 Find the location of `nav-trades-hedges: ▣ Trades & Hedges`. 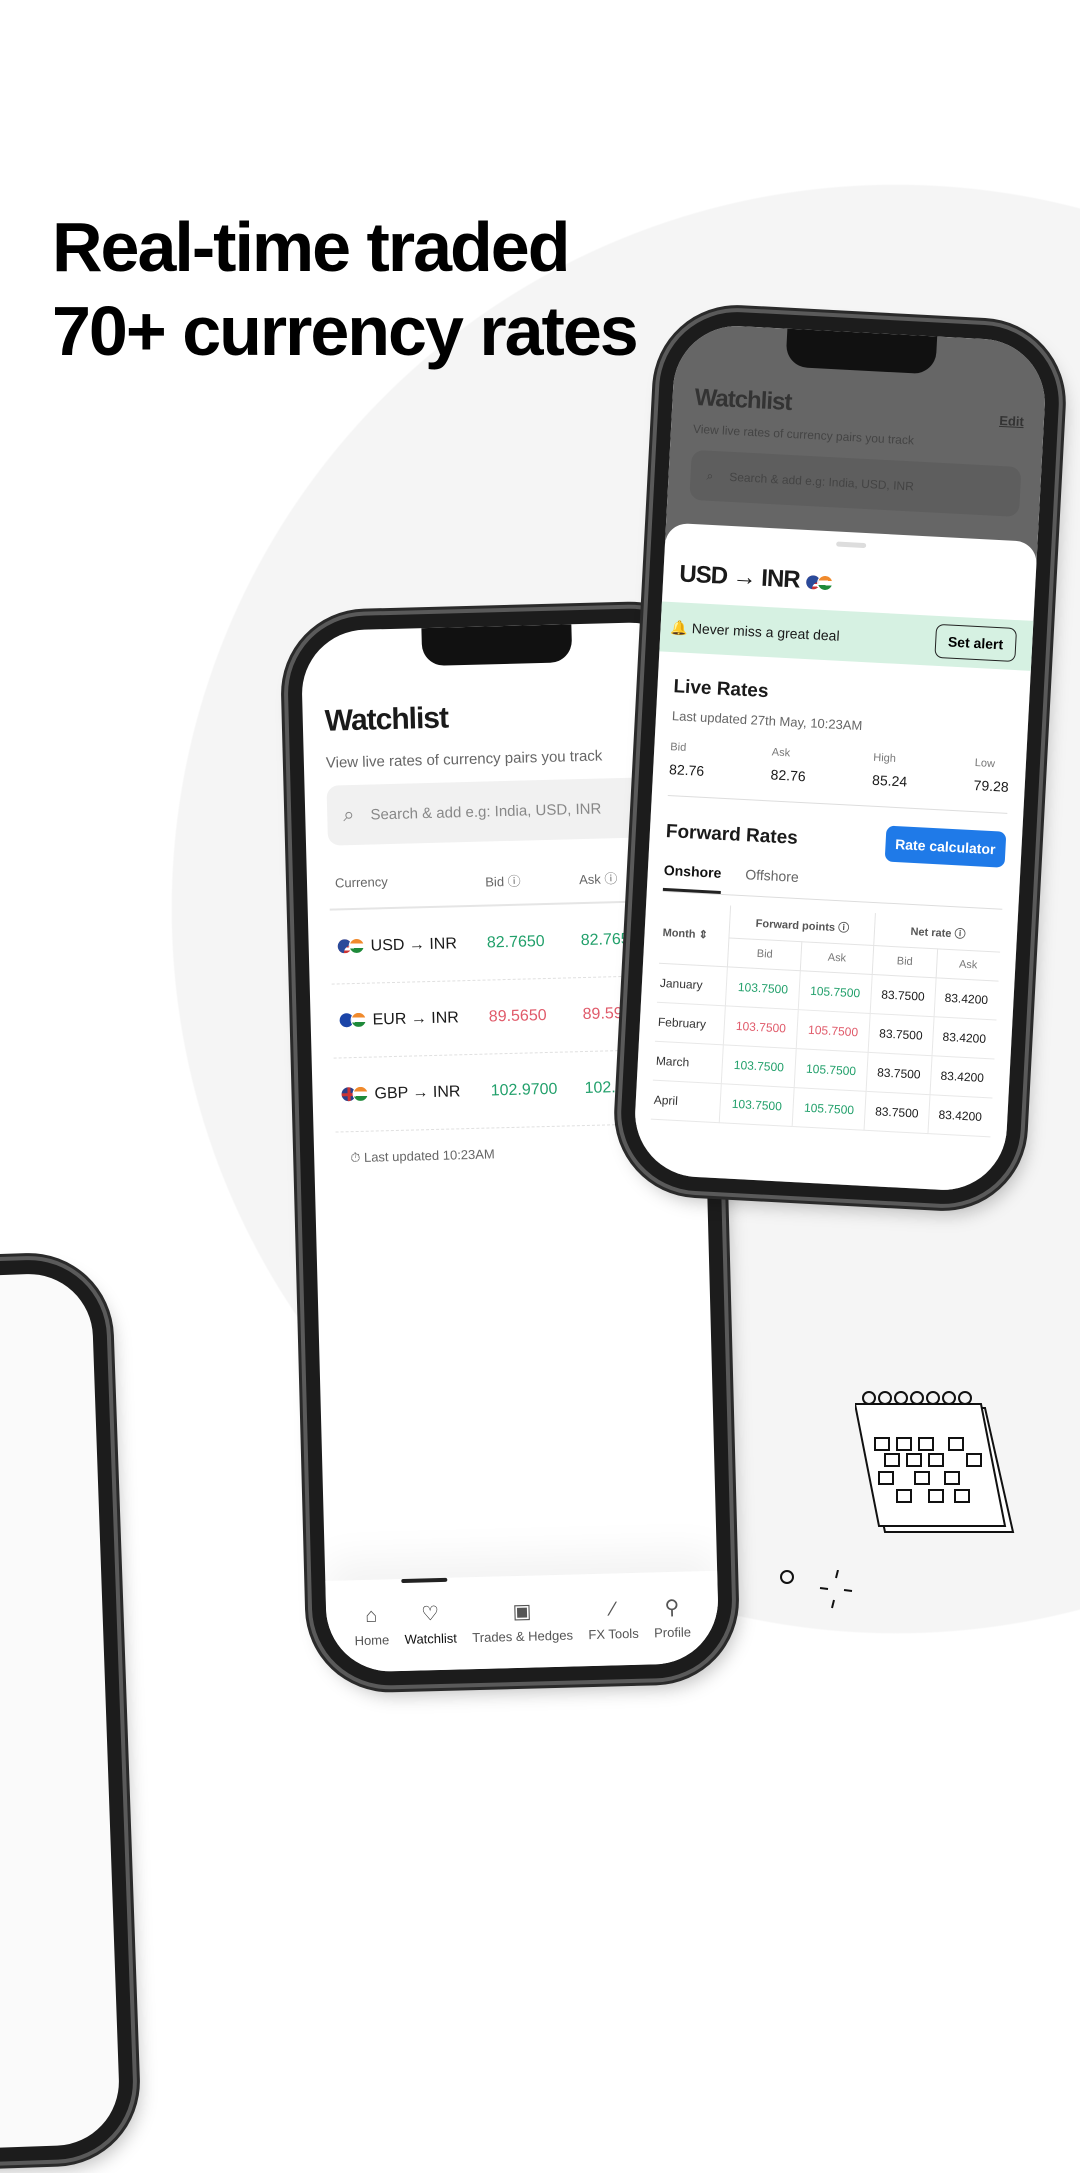

nav-trades-hedges: ▣ Trades & Hedges is located at coordinates (522, 1622).